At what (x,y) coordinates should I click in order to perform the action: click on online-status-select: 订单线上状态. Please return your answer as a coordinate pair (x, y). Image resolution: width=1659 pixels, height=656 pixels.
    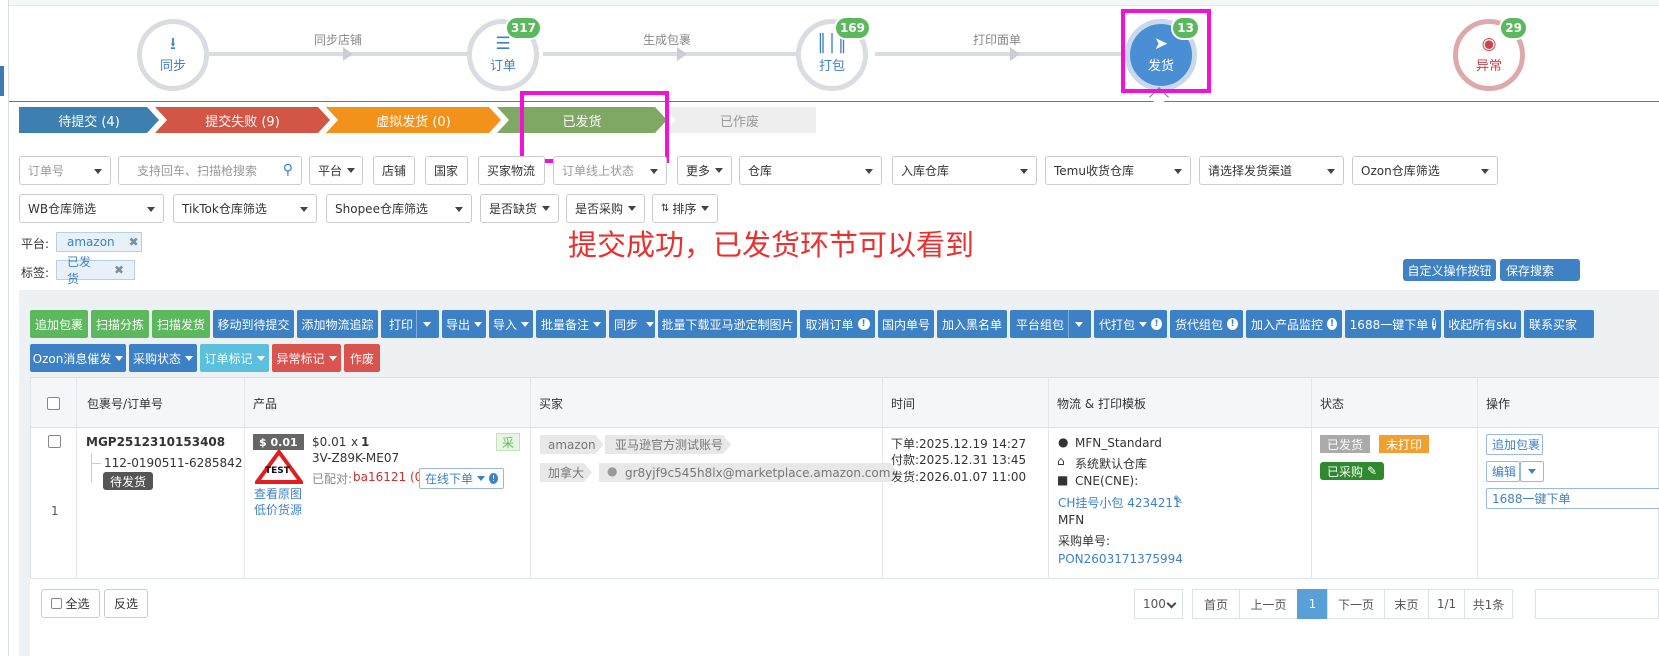
    Looking at the image, I should click on (610, 170).